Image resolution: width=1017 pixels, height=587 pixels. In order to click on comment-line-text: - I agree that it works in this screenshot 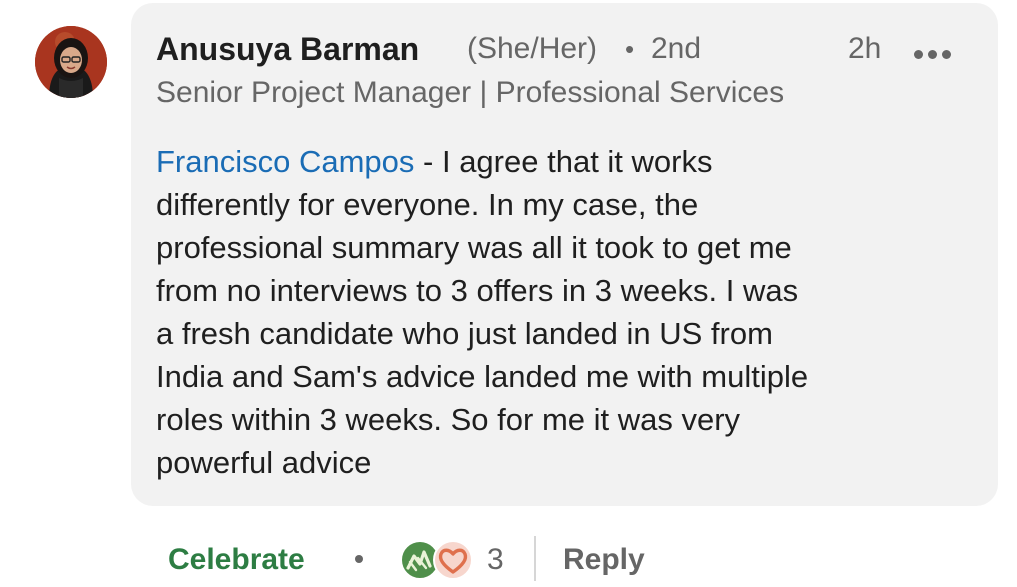, I will do `click(563, 161)`.